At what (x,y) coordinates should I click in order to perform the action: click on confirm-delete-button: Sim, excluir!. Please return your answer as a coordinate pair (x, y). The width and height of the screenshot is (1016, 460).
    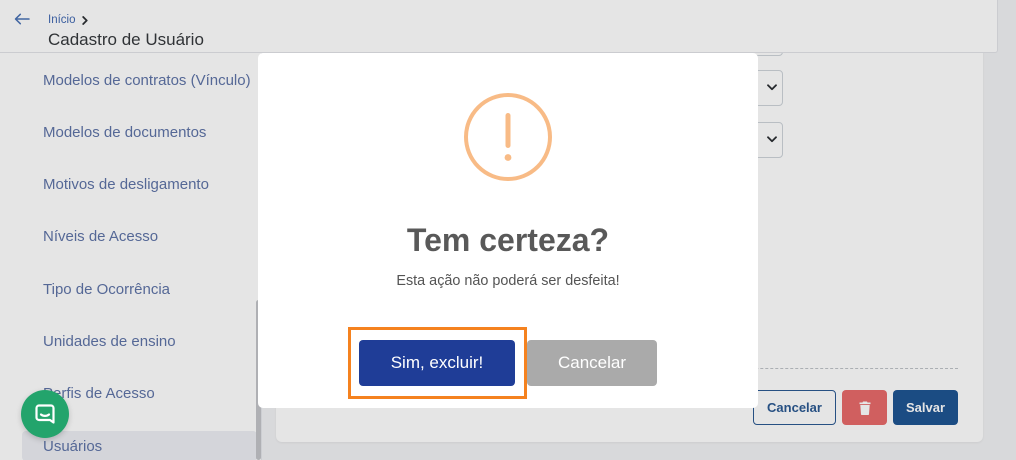
    Looking at the image, I should click on (437, 363).